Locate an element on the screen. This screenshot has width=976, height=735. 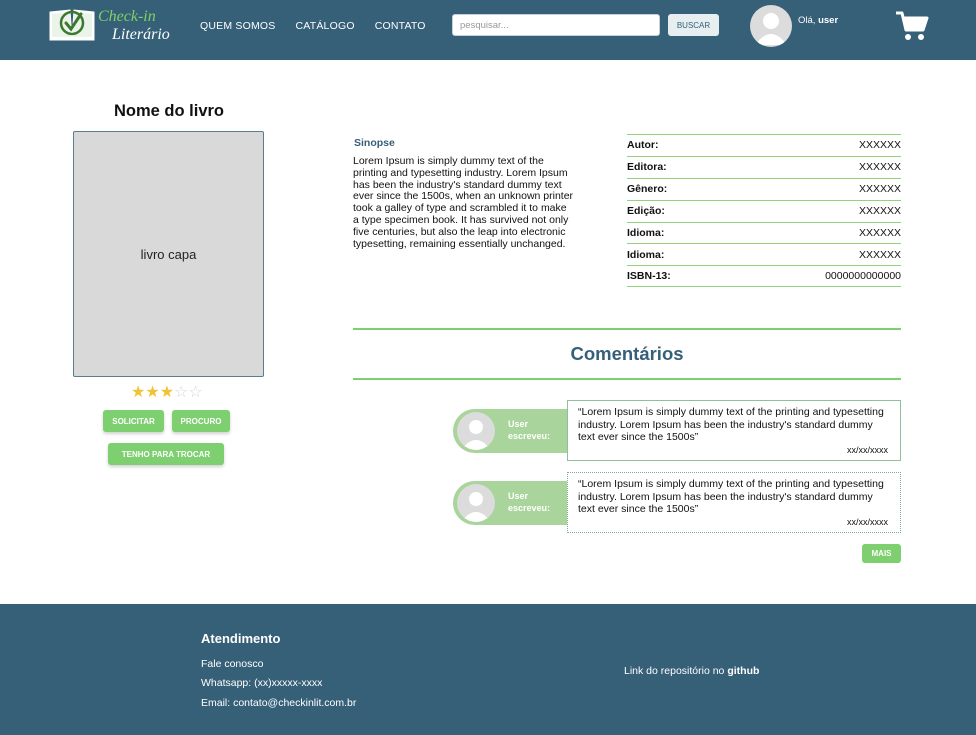
detail-label: Edição: is located at coordinates (646, 211).